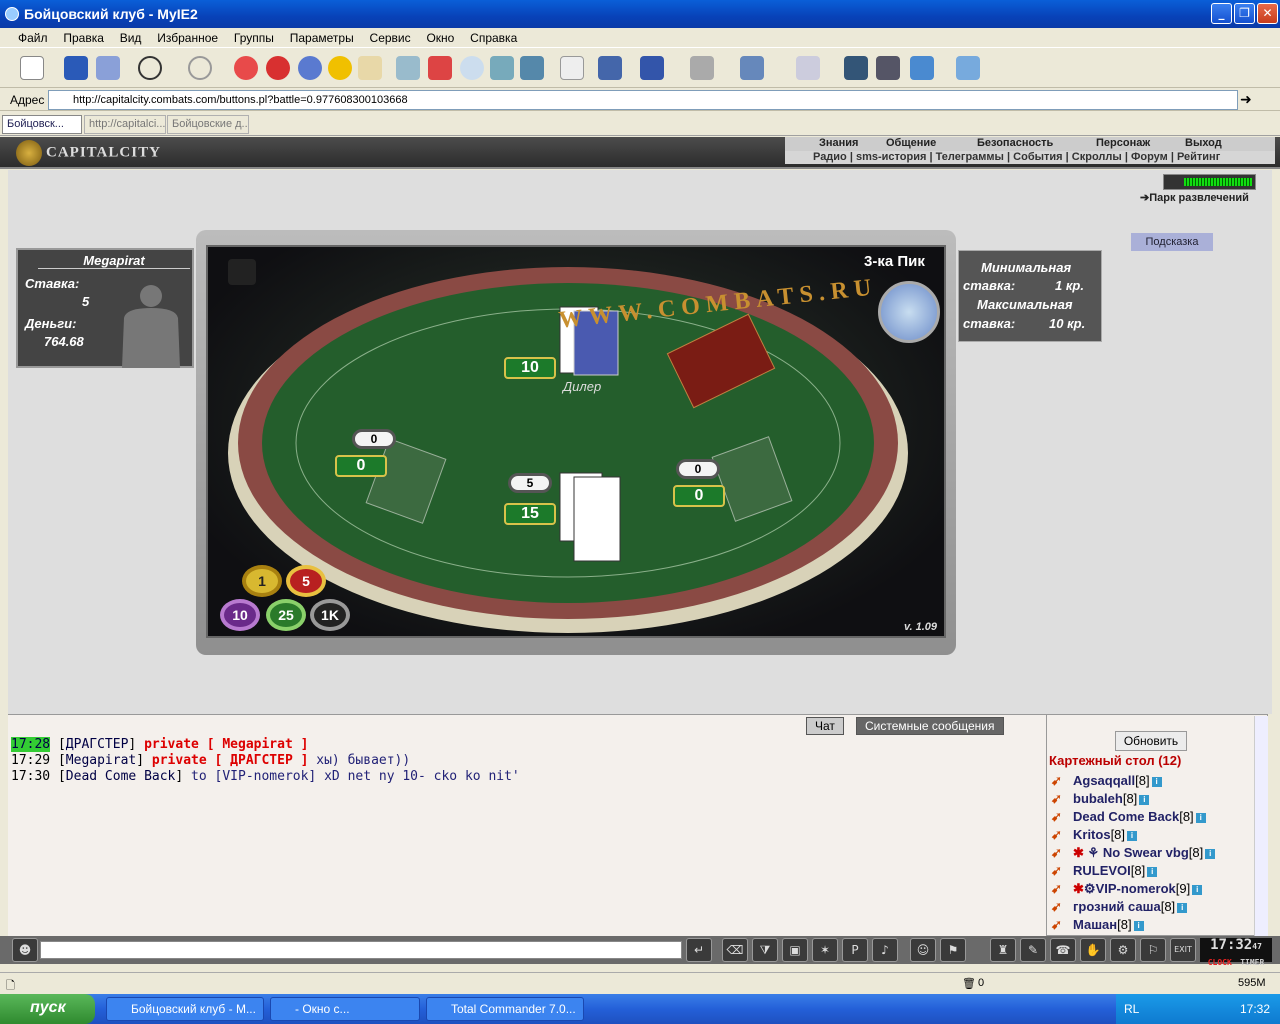  Describe the element at coordinates (610, 68) in the screenshot. I see `proxy-icon` at that location.